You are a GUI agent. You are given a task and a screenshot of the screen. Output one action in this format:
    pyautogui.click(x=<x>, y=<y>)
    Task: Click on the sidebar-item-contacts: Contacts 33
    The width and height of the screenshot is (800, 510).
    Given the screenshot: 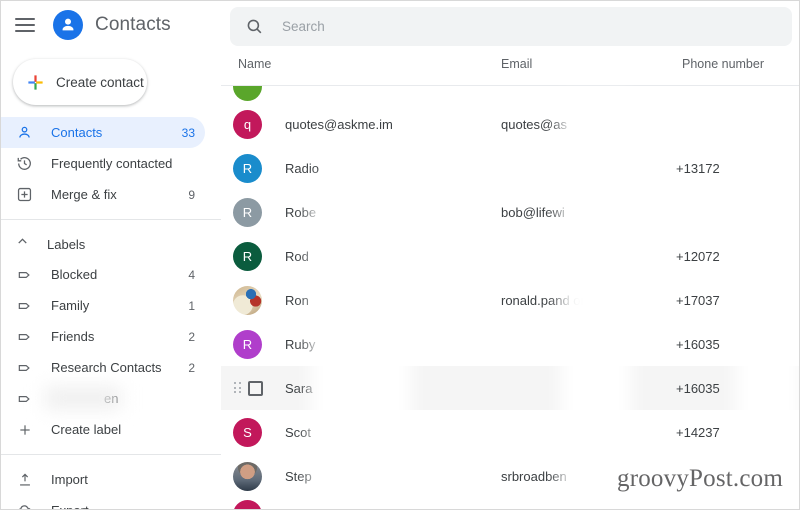 What is the action you would take?
    pyautogui.click(x=103, y=132)
    